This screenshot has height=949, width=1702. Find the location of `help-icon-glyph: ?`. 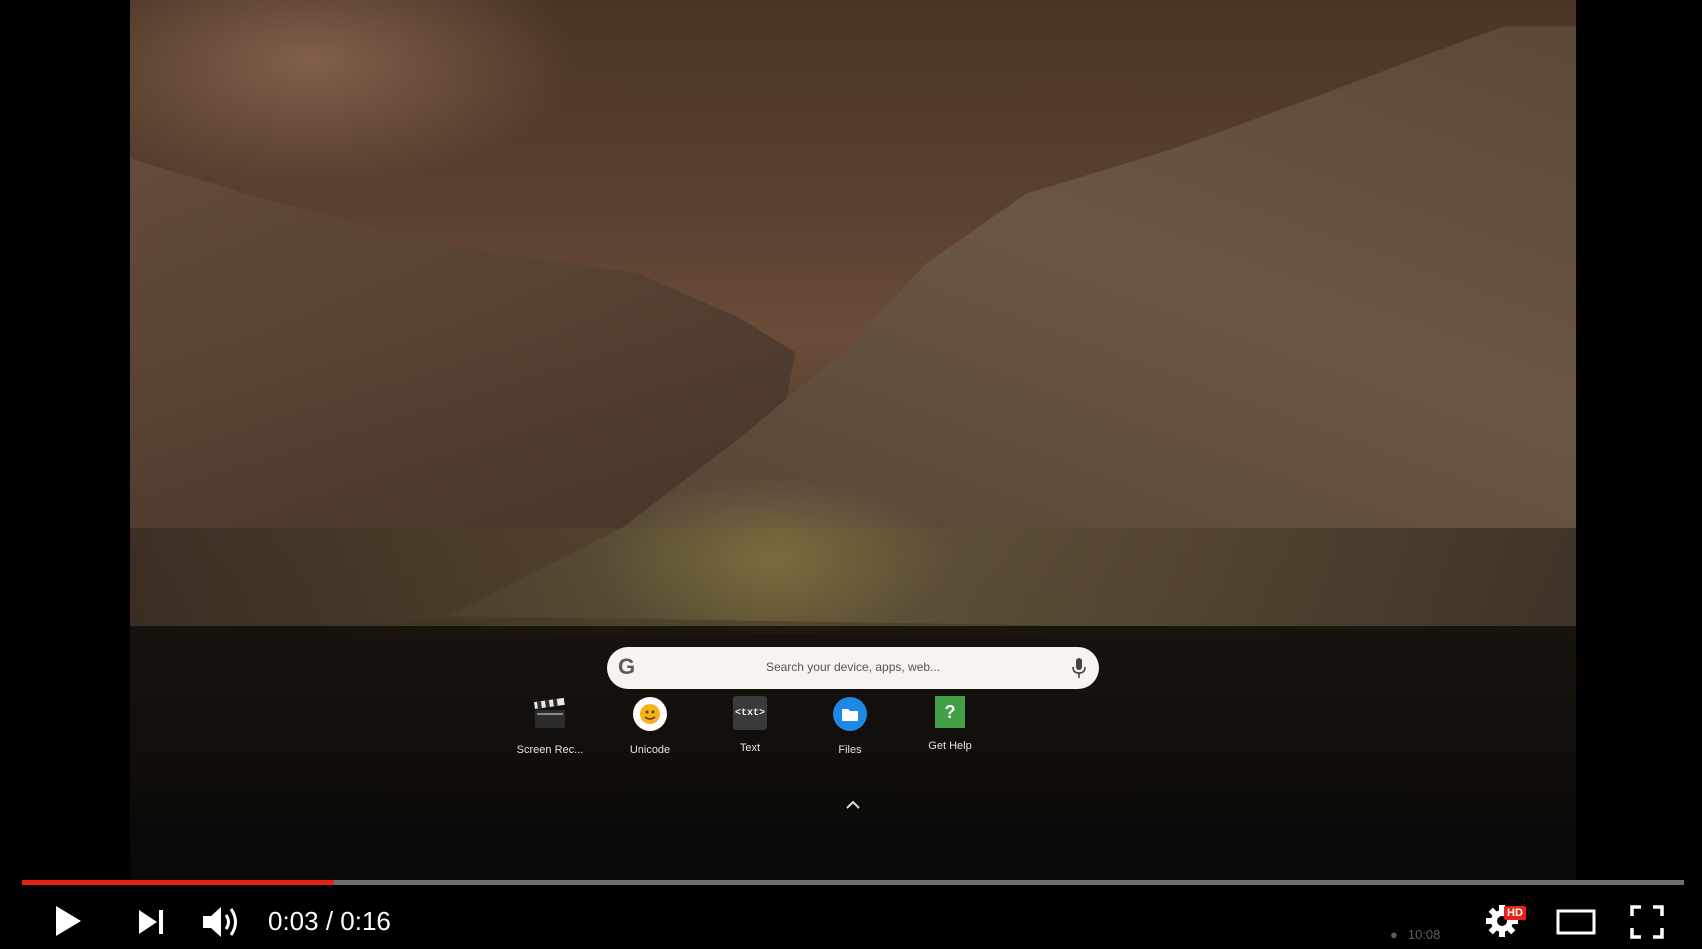

help-icon-glyph: ? is located at coordinates (950, 711).